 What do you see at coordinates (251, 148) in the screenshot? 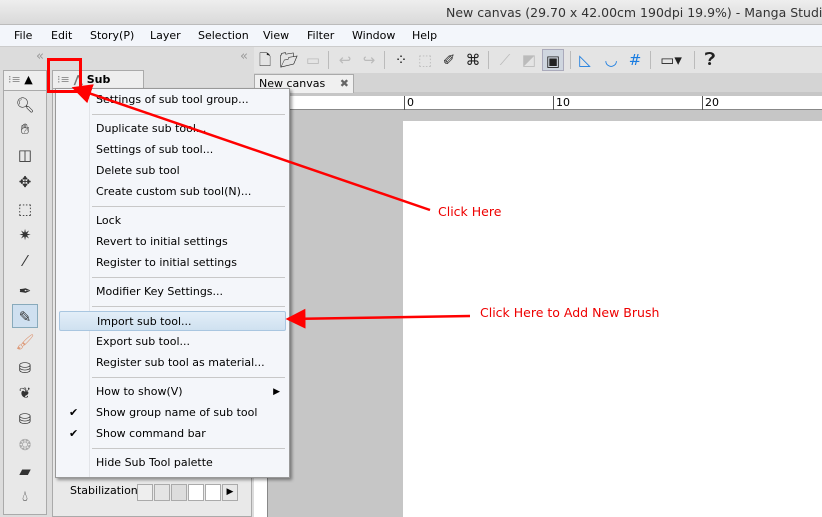
I see `arrow-to-menu-button` at bounding box center [251, 148].